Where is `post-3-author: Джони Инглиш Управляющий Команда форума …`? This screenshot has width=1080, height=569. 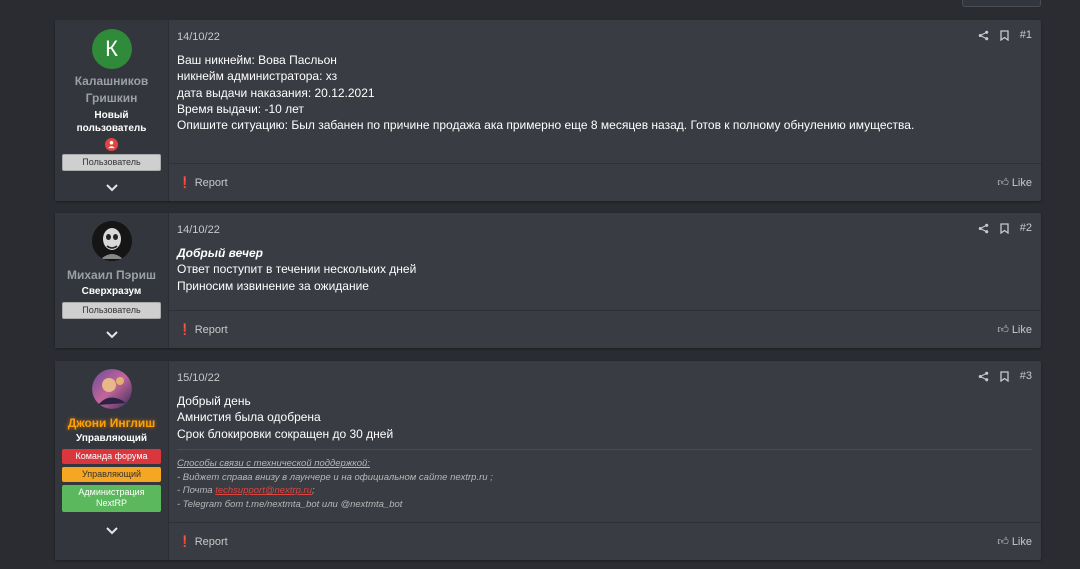
post-3-author: Джони Инглиш Управляющий Команда форума … is located at coordinates (112, 460).